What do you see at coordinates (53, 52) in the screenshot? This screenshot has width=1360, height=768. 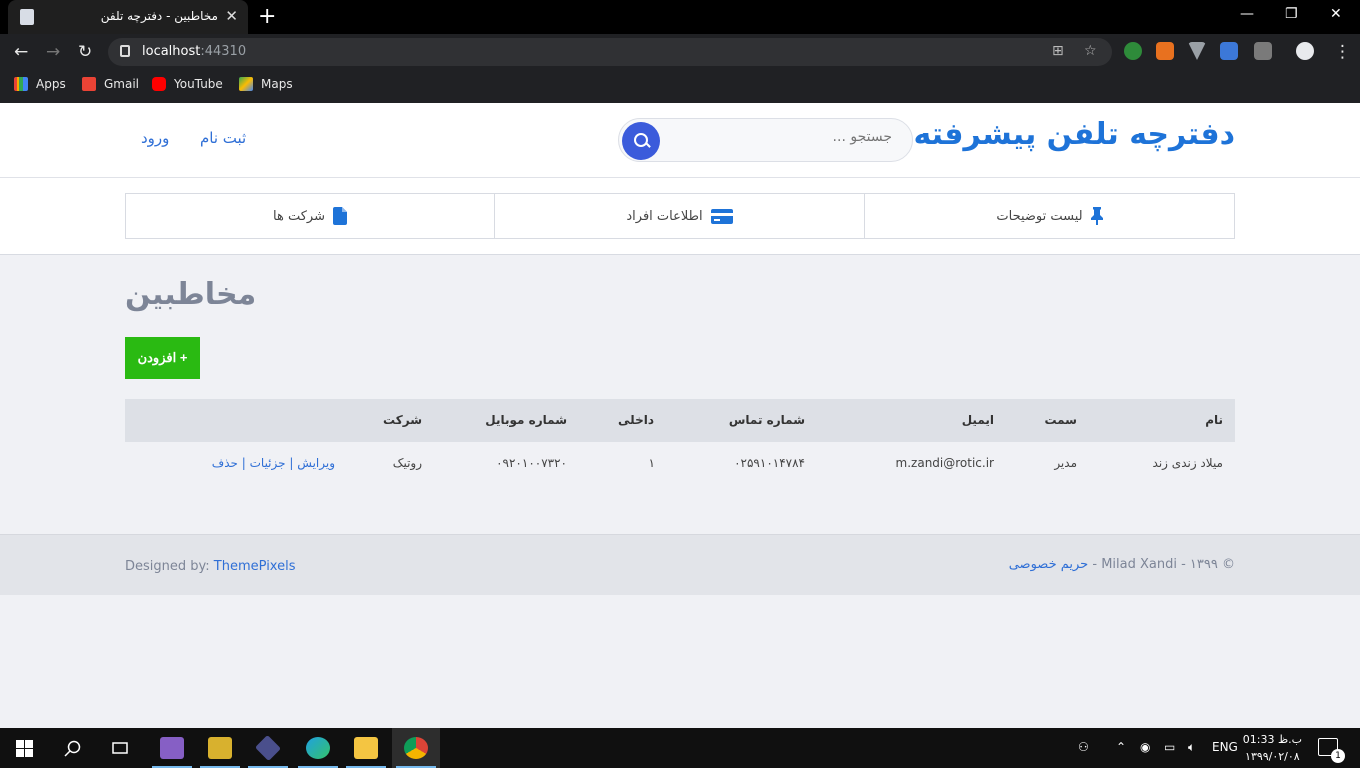 I see `forward-icon: →` at bounding box center [53, 52].